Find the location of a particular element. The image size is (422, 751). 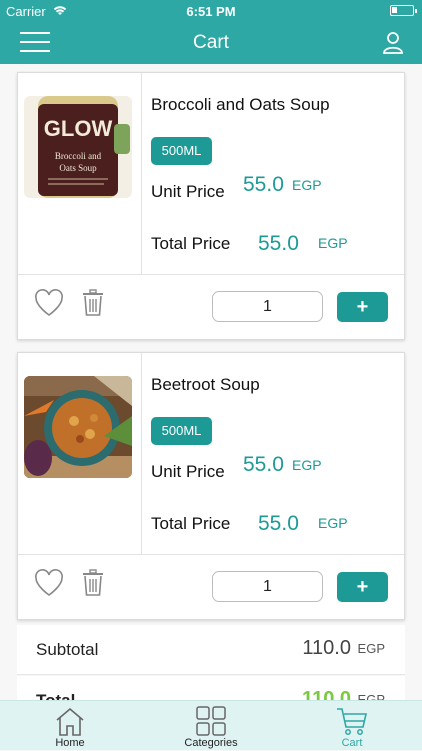

total-value: 110.0 is located at coordinates (326, 694).